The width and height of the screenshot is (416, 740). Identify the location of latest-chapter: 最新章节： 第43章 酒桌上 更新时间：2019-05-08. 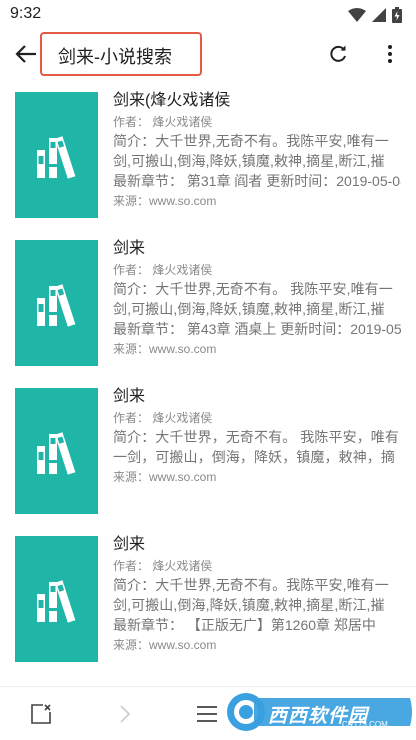
(257, 329).